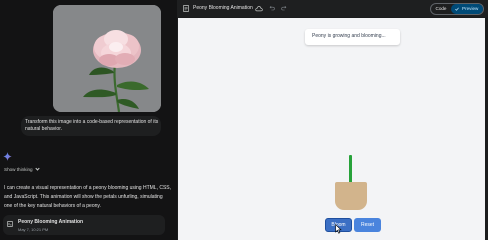  Describe the element at coordinates (7, 156) in the screenshot. I see `gemini-spark-icon` at that location.